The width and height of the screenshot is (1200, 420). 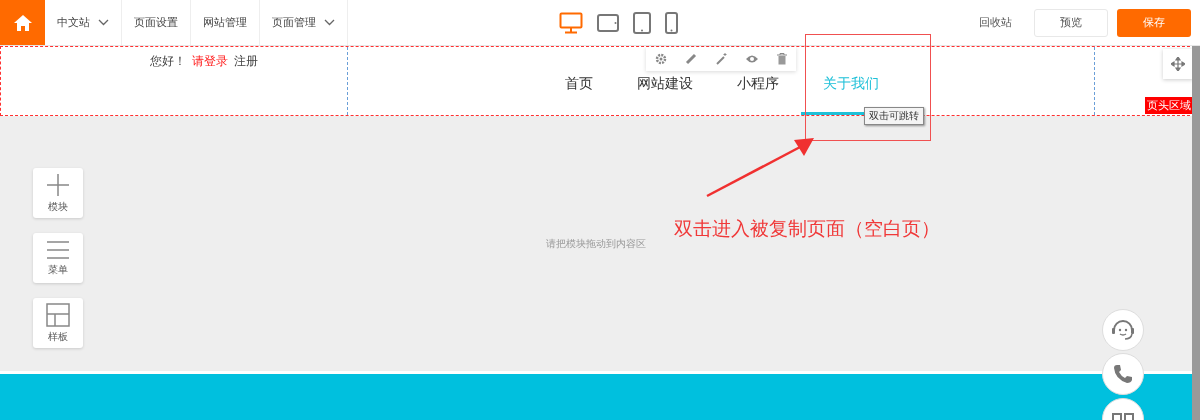 I want to click on tool-button: 样板, so click(x=58, y=323).